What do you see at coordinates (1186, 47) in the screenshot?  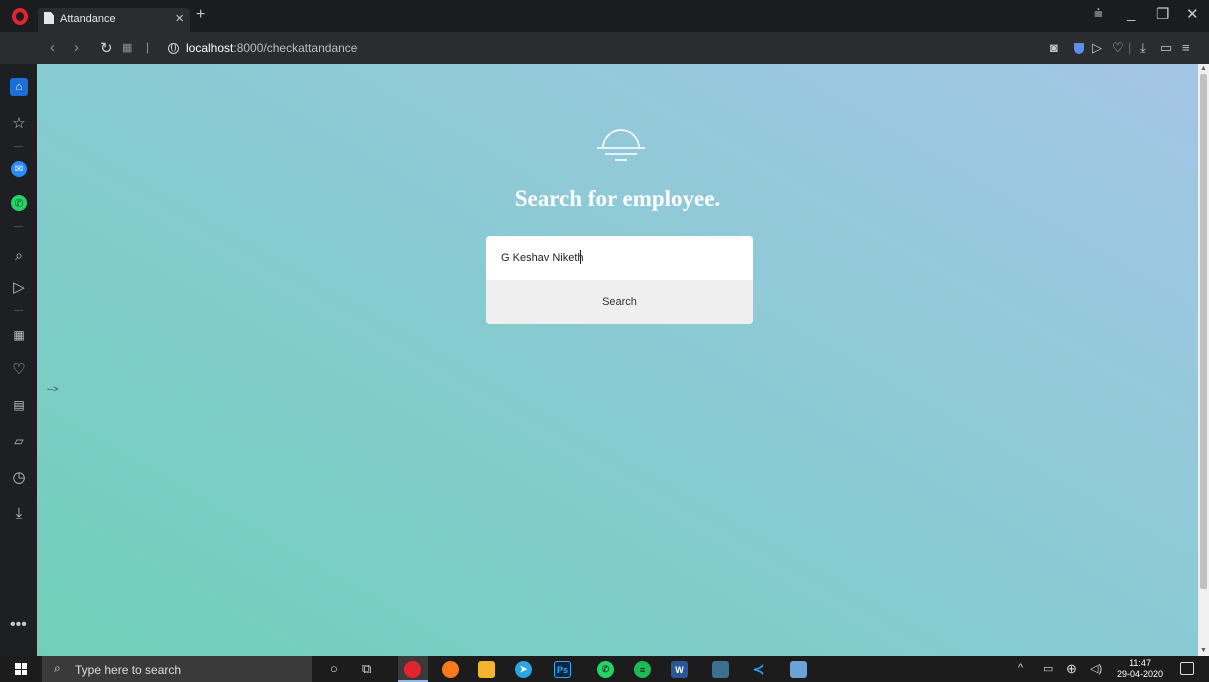 I see `menu-icon: ≡` at bounding box center [1186, 47].